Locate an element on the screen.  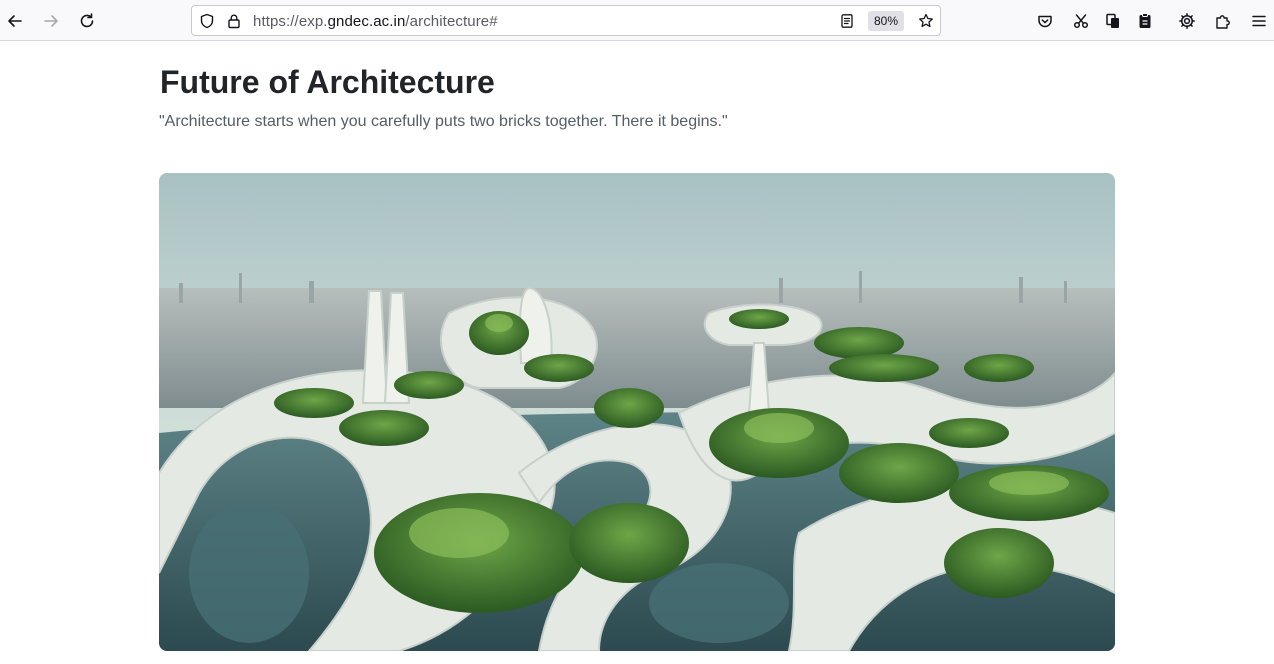
back-arrow-icon is located at coordinates (15, 21).